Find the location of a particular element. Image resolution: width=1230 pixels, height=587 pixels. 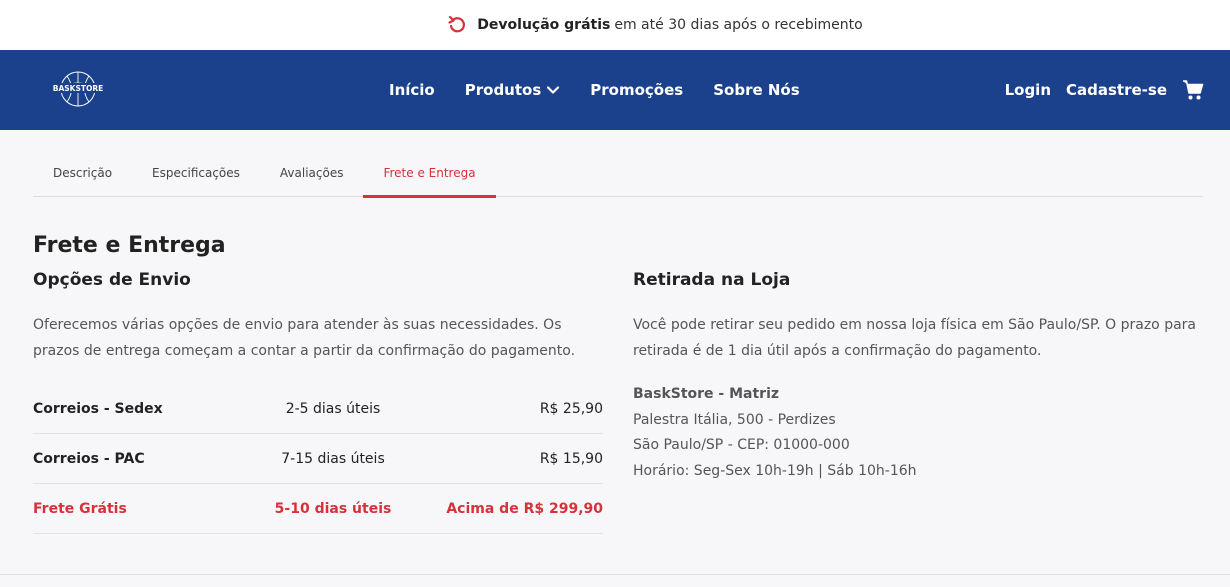

shipping-title: Opções de Envio is located at coordinates (112, 280).